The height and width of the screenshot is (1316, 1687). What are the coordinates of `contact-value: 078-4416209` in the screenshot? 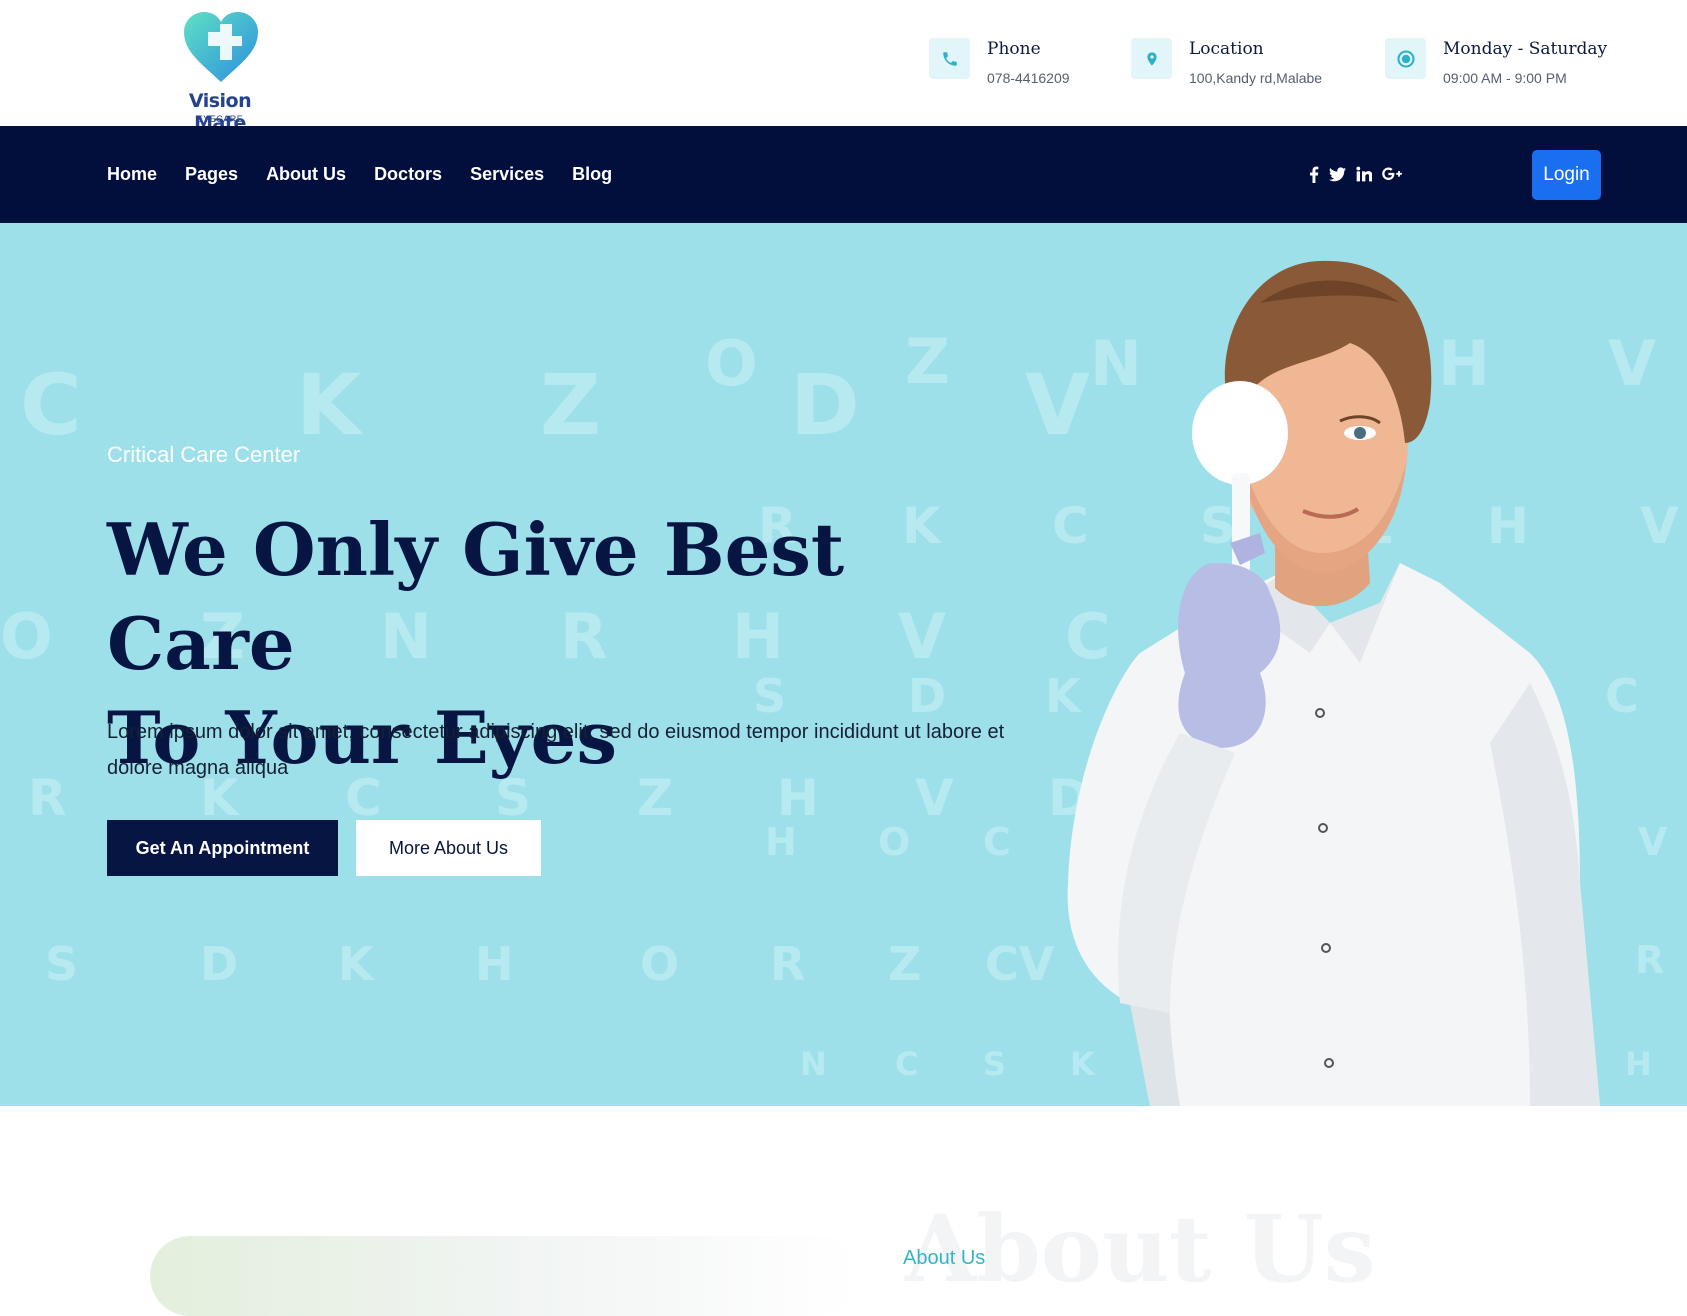 It's located at (1028, 78).